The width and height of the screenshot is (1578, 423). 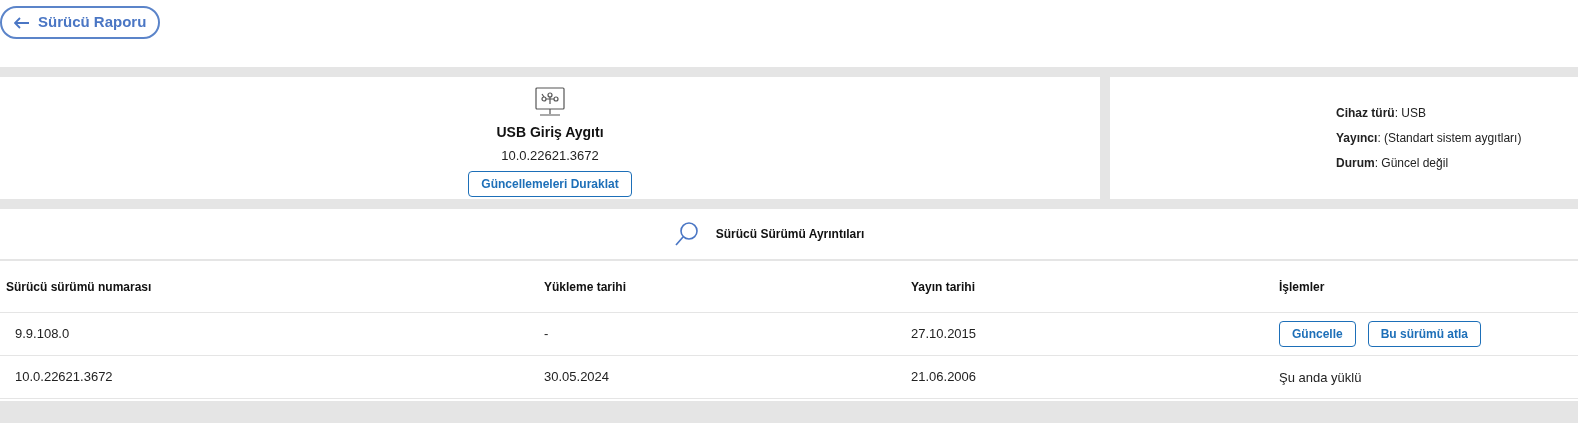 I want to click on table-cell: Şu anda yüklü, so click(x=1320, y=377).